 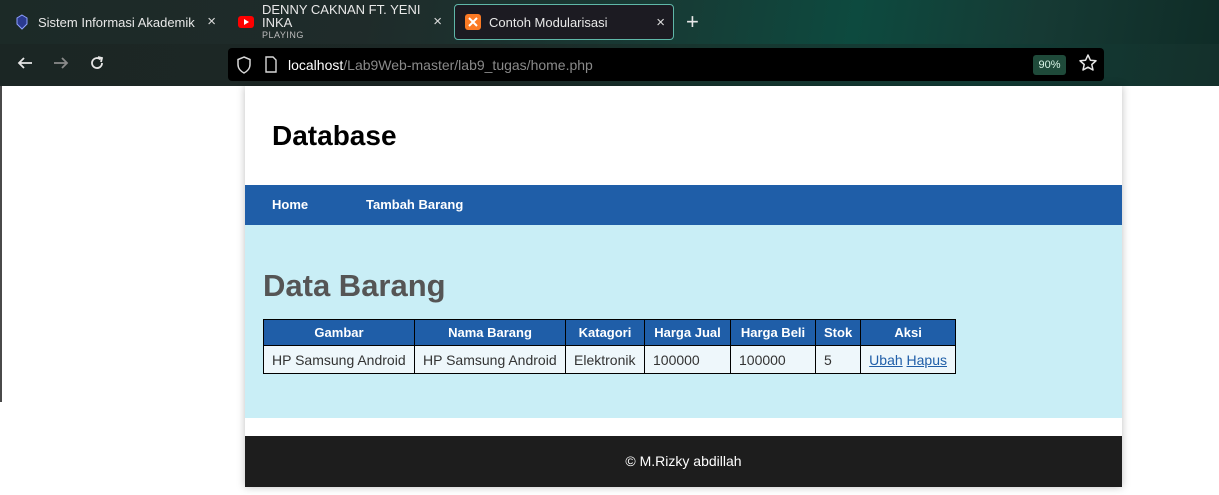 I want to click on tab-title: Contoh Modularisasi, so click(x=548, y=22).